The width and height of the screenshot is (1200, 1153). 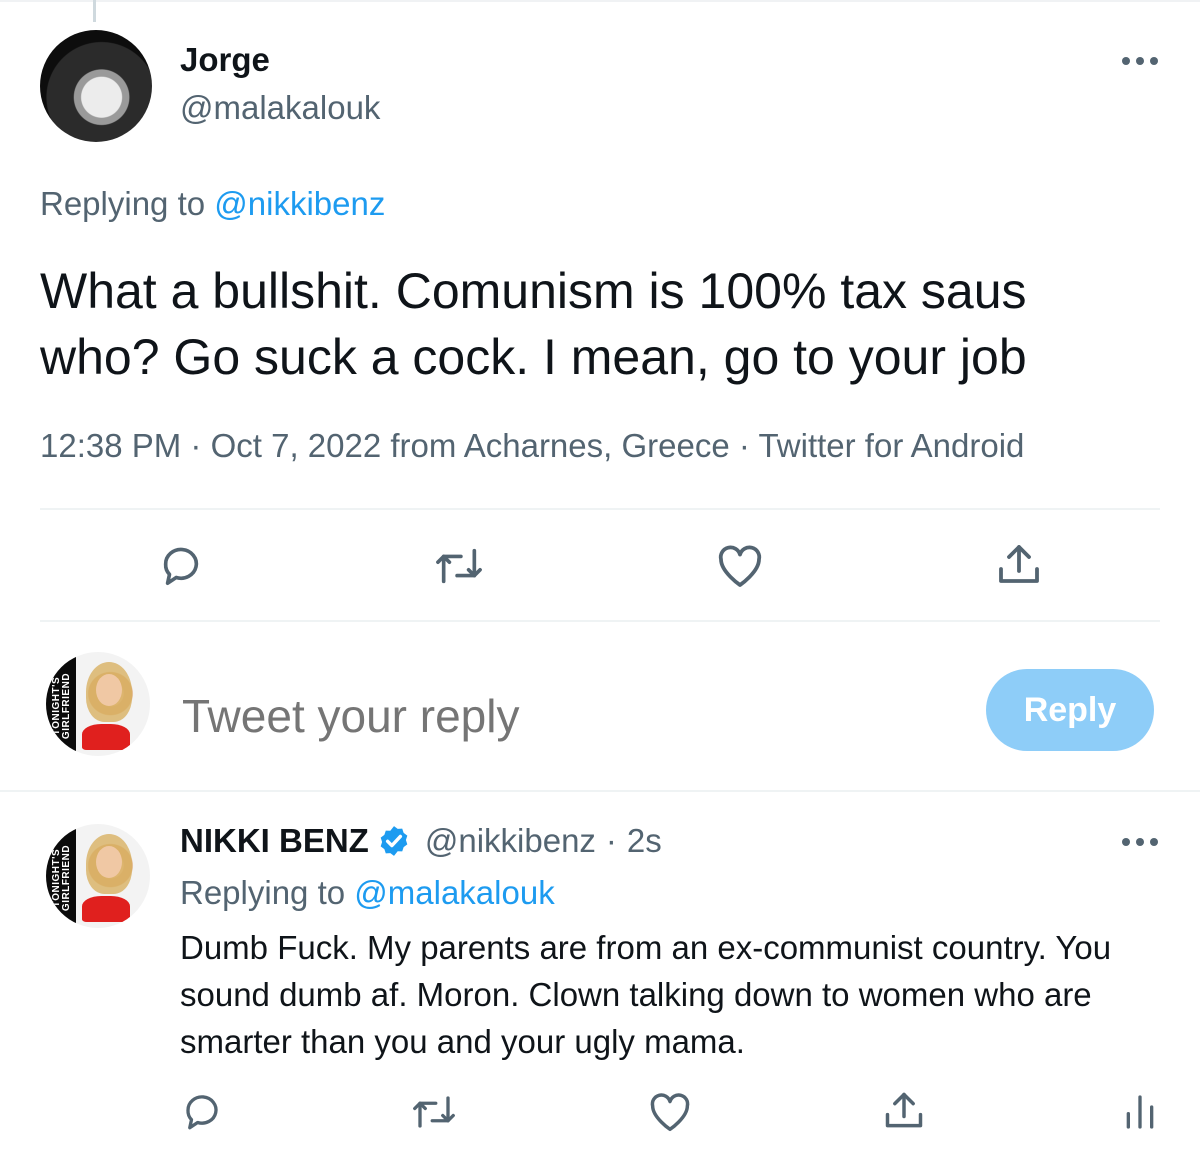 What do you see at coordinates (299, 203) in the screenshot?
I see `replying-handle-link: @nikkibenz` at bounding box center [299, 203].